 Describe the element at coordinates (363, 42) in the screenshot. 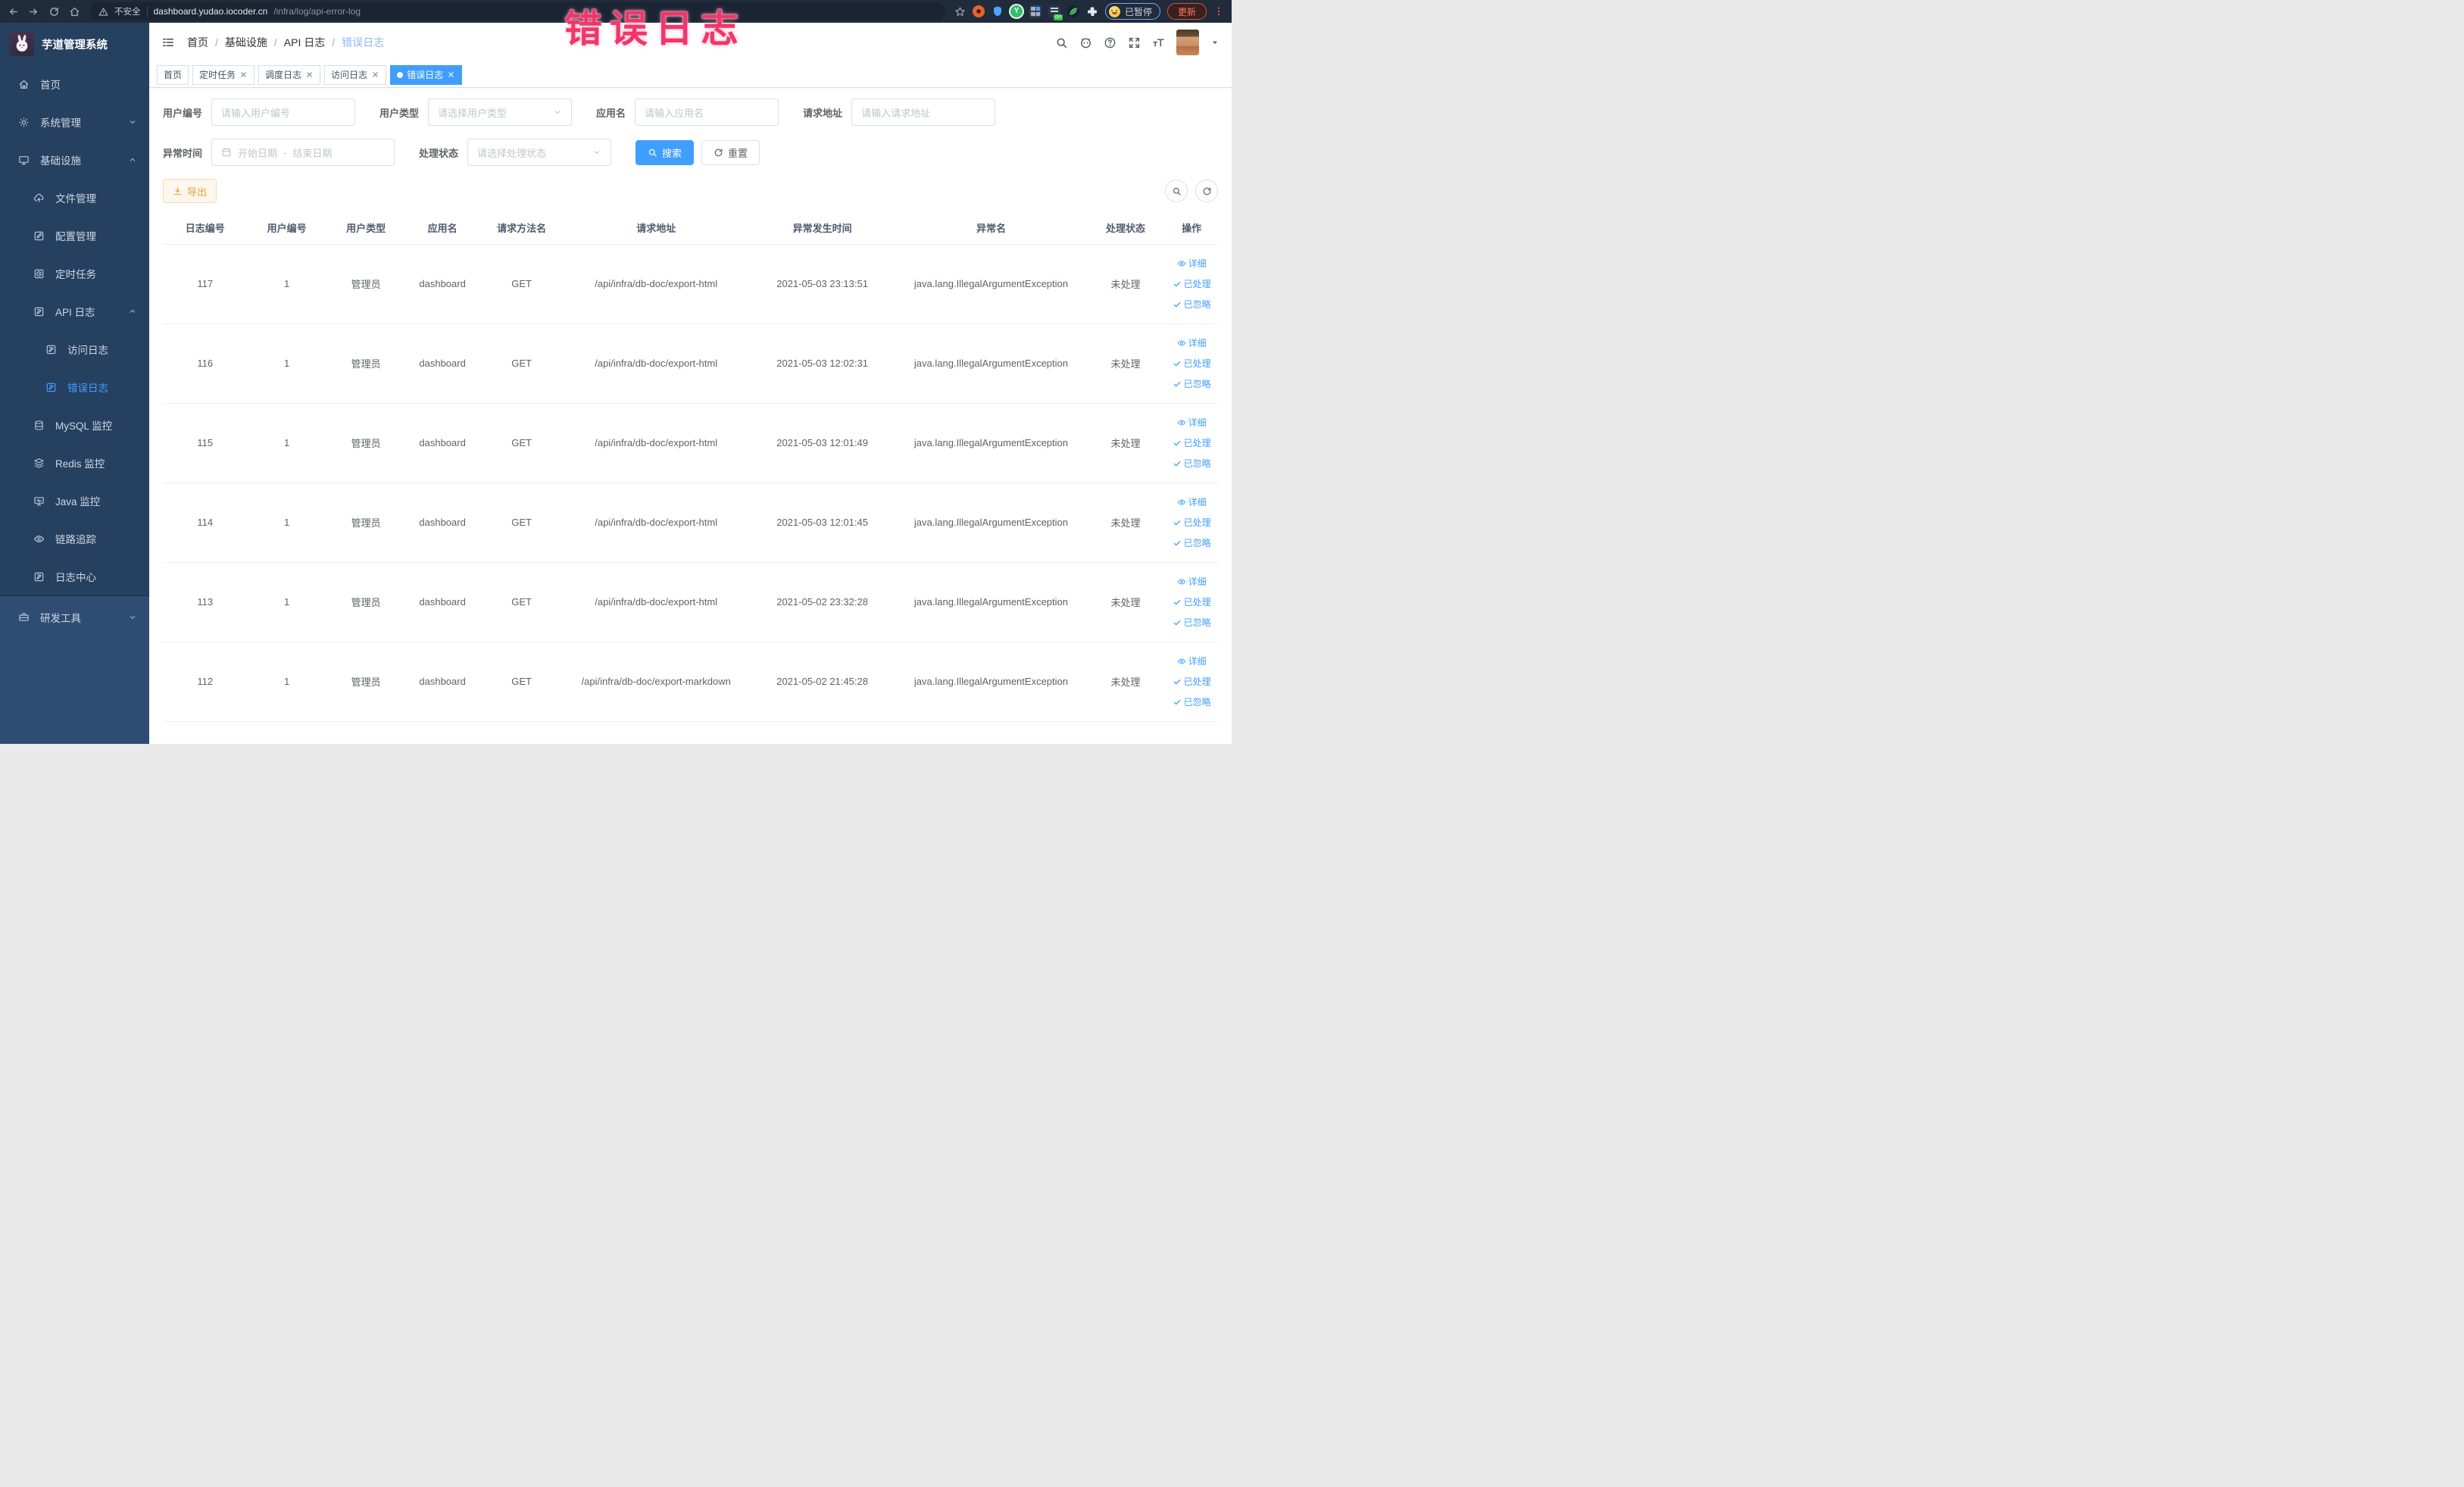

I see `breadcrumb-item-current: 错误日志` at that location.